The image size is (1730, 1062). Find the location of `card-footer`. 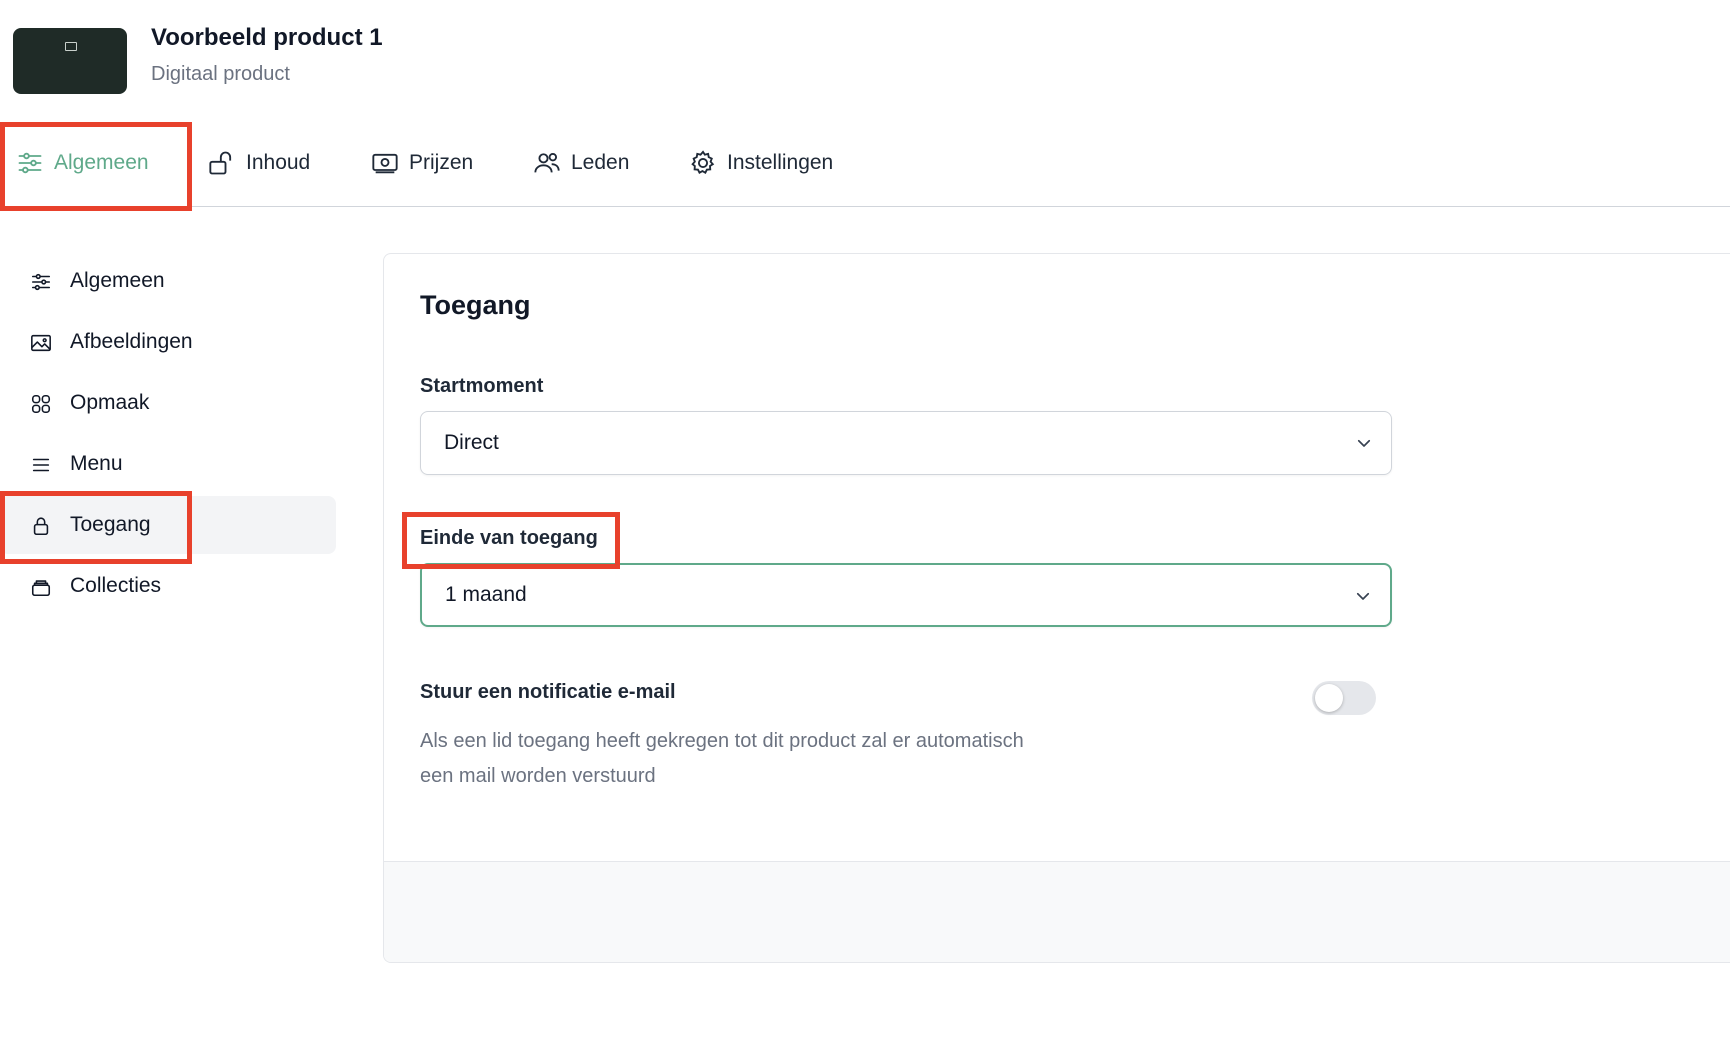

card-footer is located at coordinates (1057, 911).